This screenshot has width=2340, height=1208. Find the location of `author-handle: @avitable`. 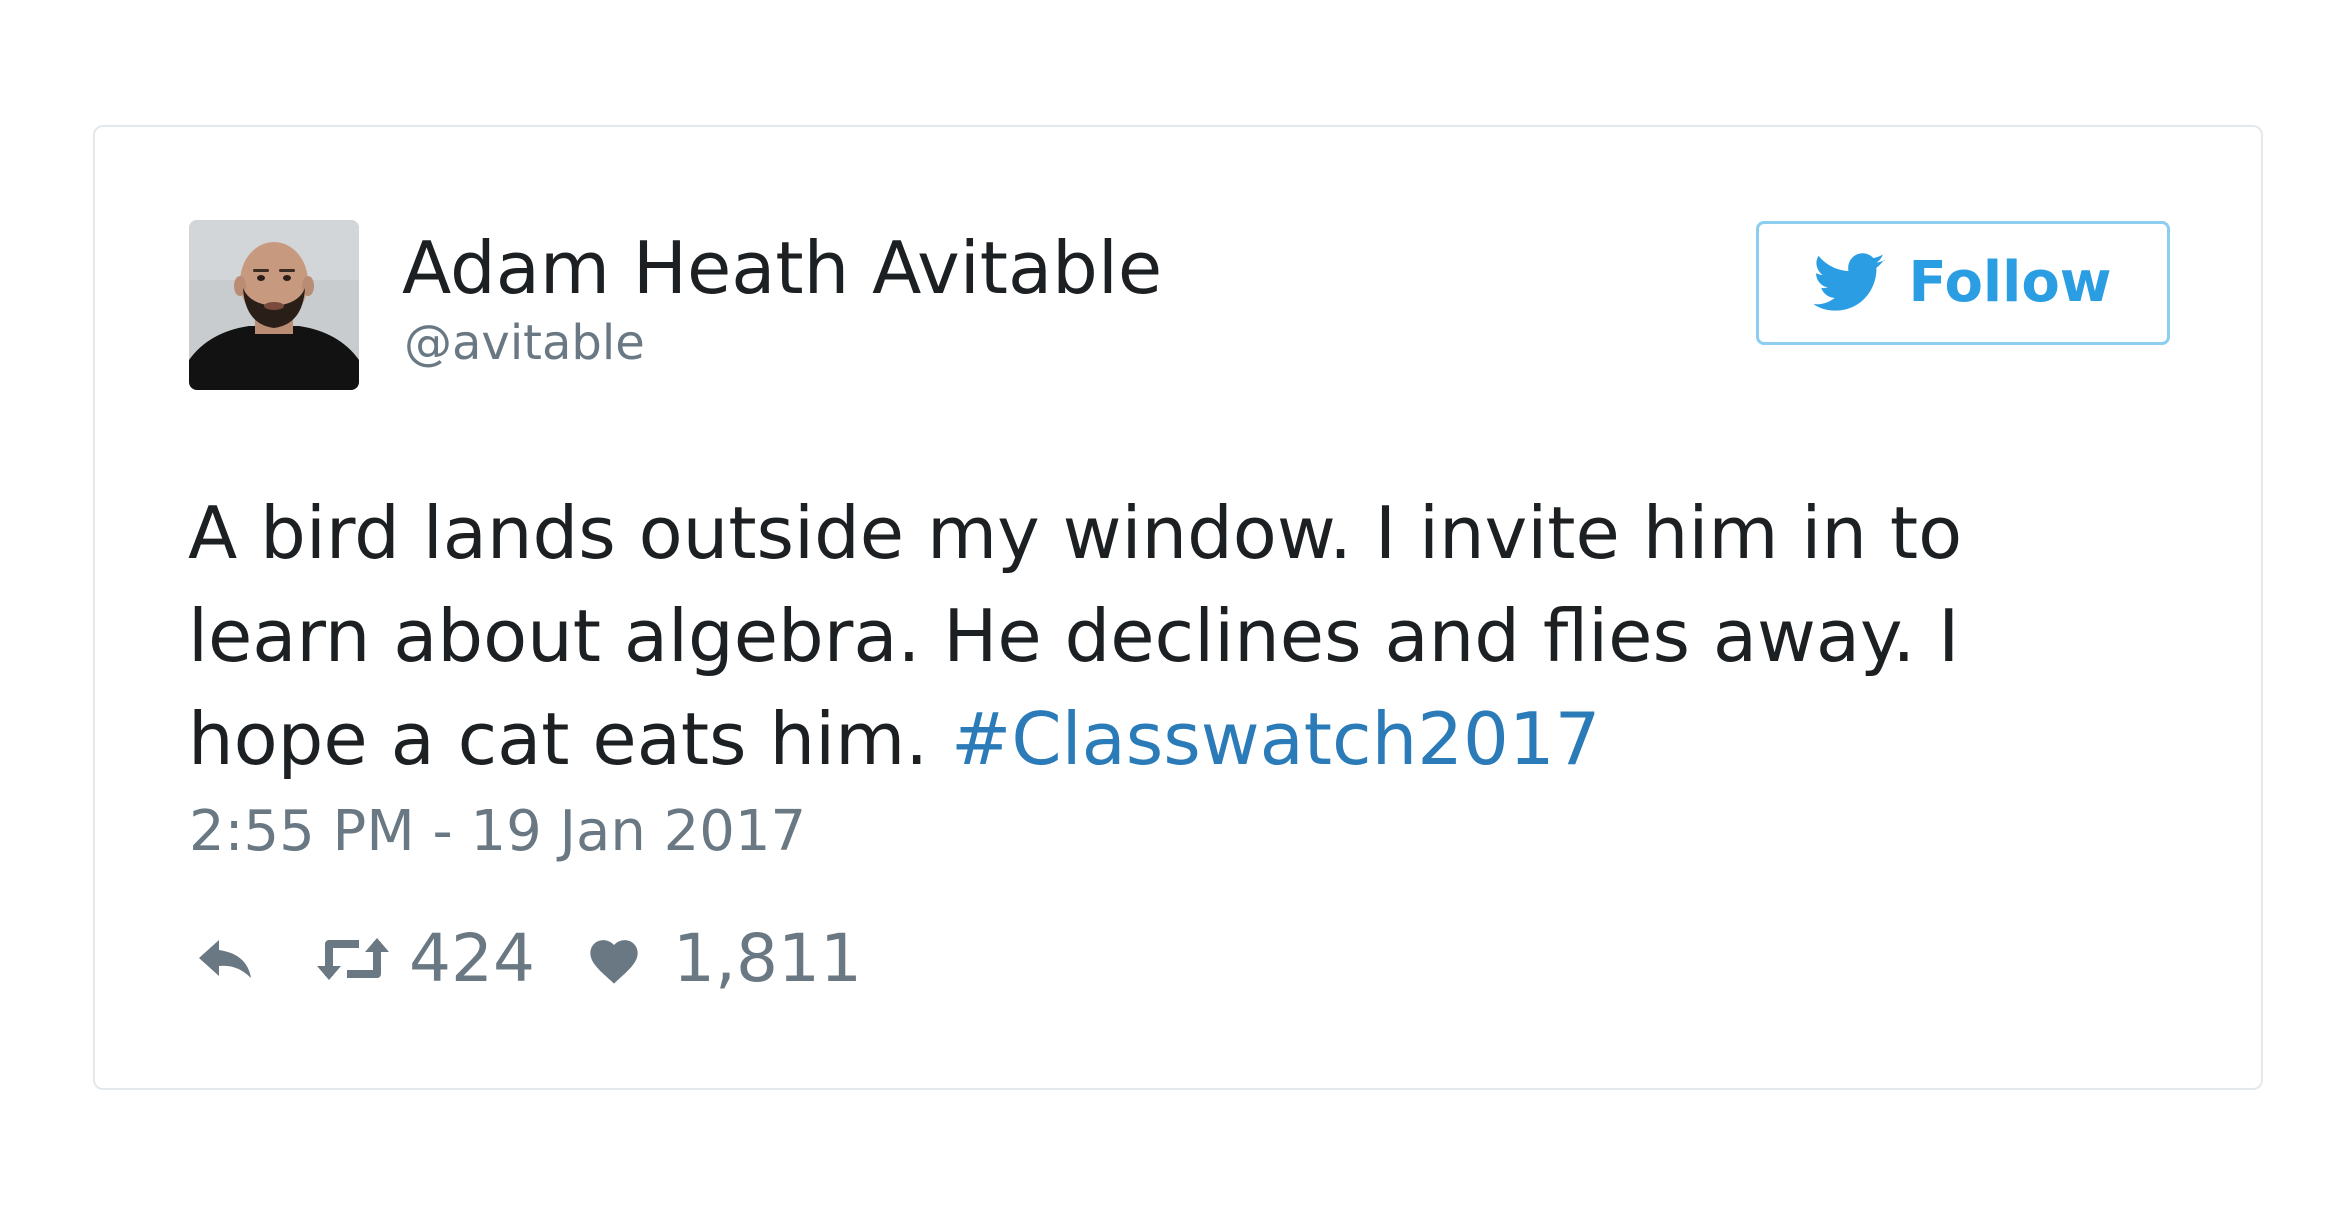

author-handle: @avitable is located at coordinates (524, 343).